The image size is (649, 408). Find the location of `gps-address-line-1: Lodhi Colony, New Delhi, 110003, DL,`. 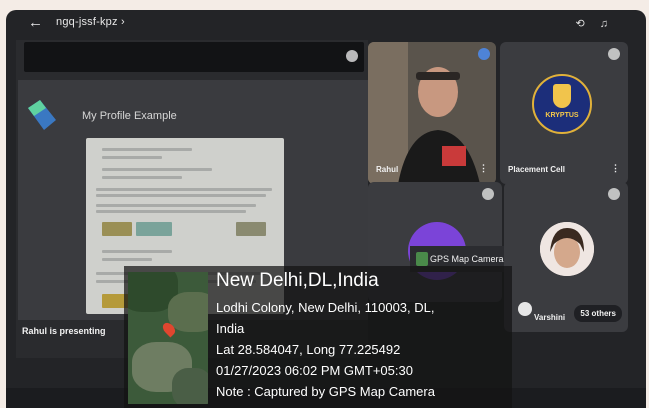

gps-address-line-1: Lodhi Colony, New Delhi, 110003, DL, is located at coordinates (325, 307).